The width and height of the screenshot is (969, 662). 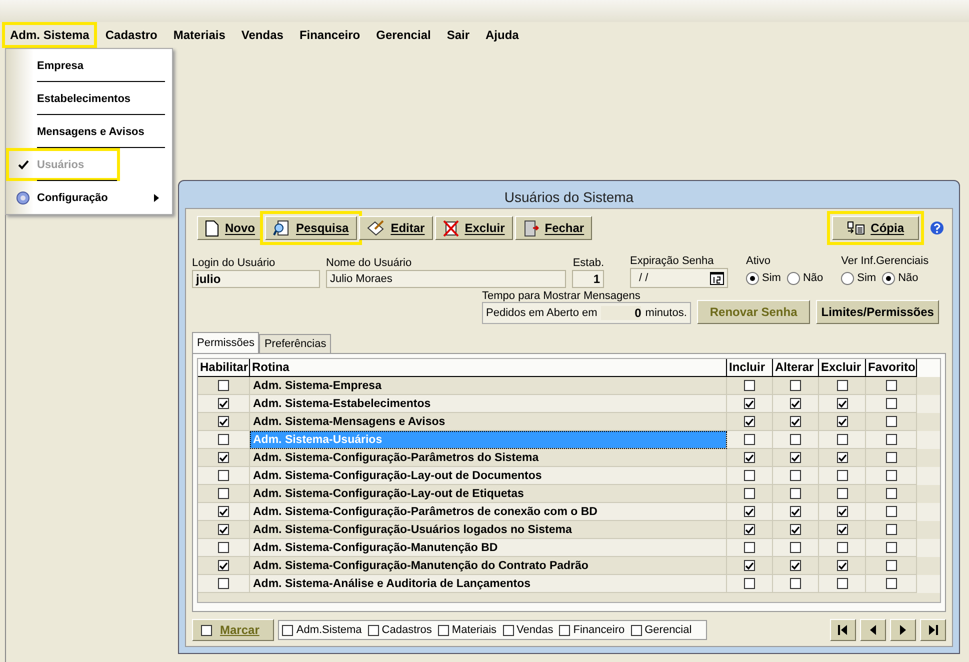 I want to click on next-button, so click(x=903, y=630).